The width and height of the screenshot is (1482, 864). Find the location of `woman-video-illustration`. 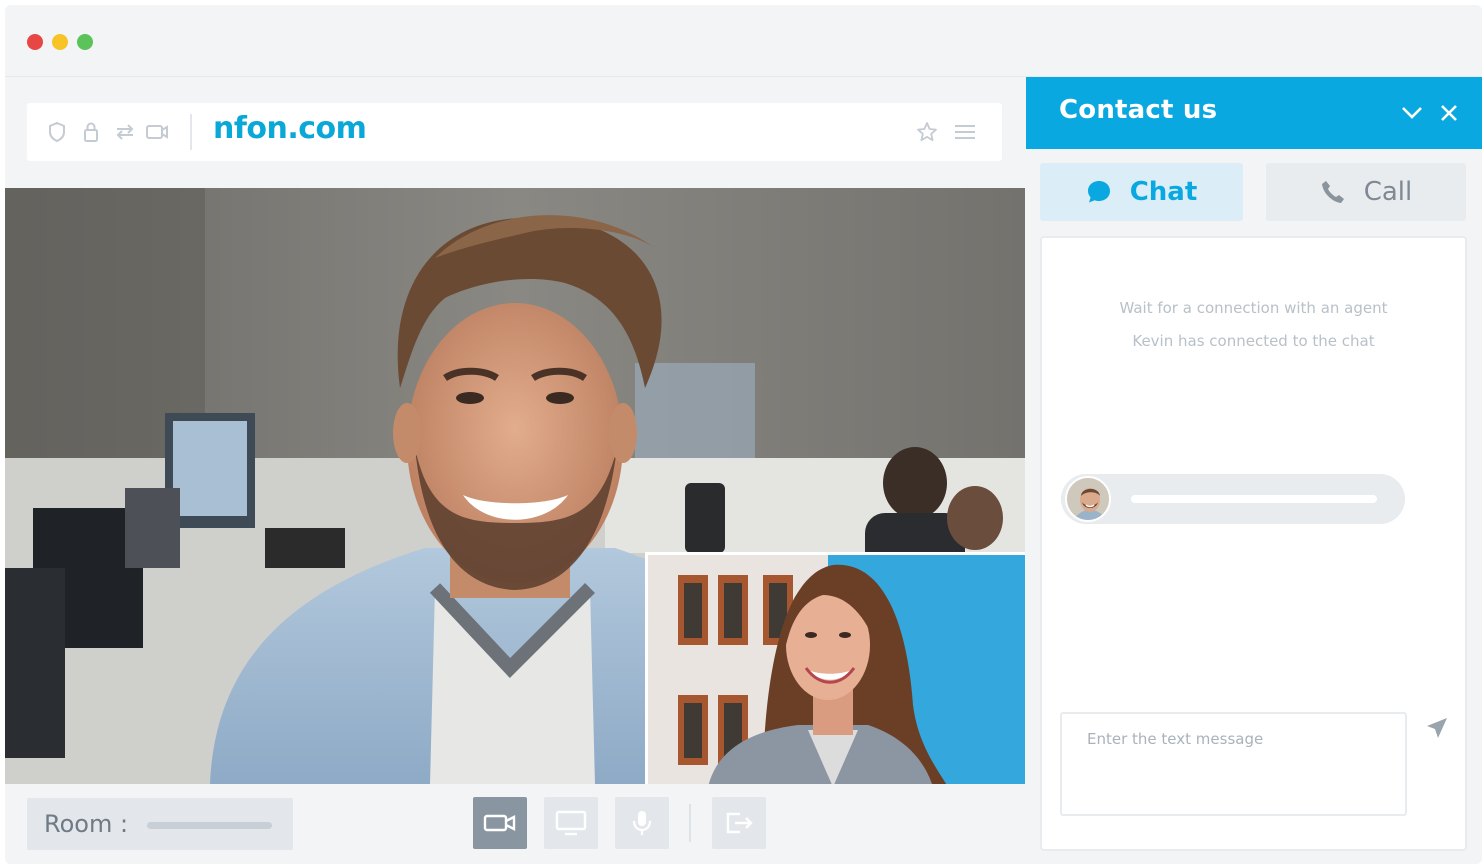

woman-video-illustration is located at coordinates (836, 669).